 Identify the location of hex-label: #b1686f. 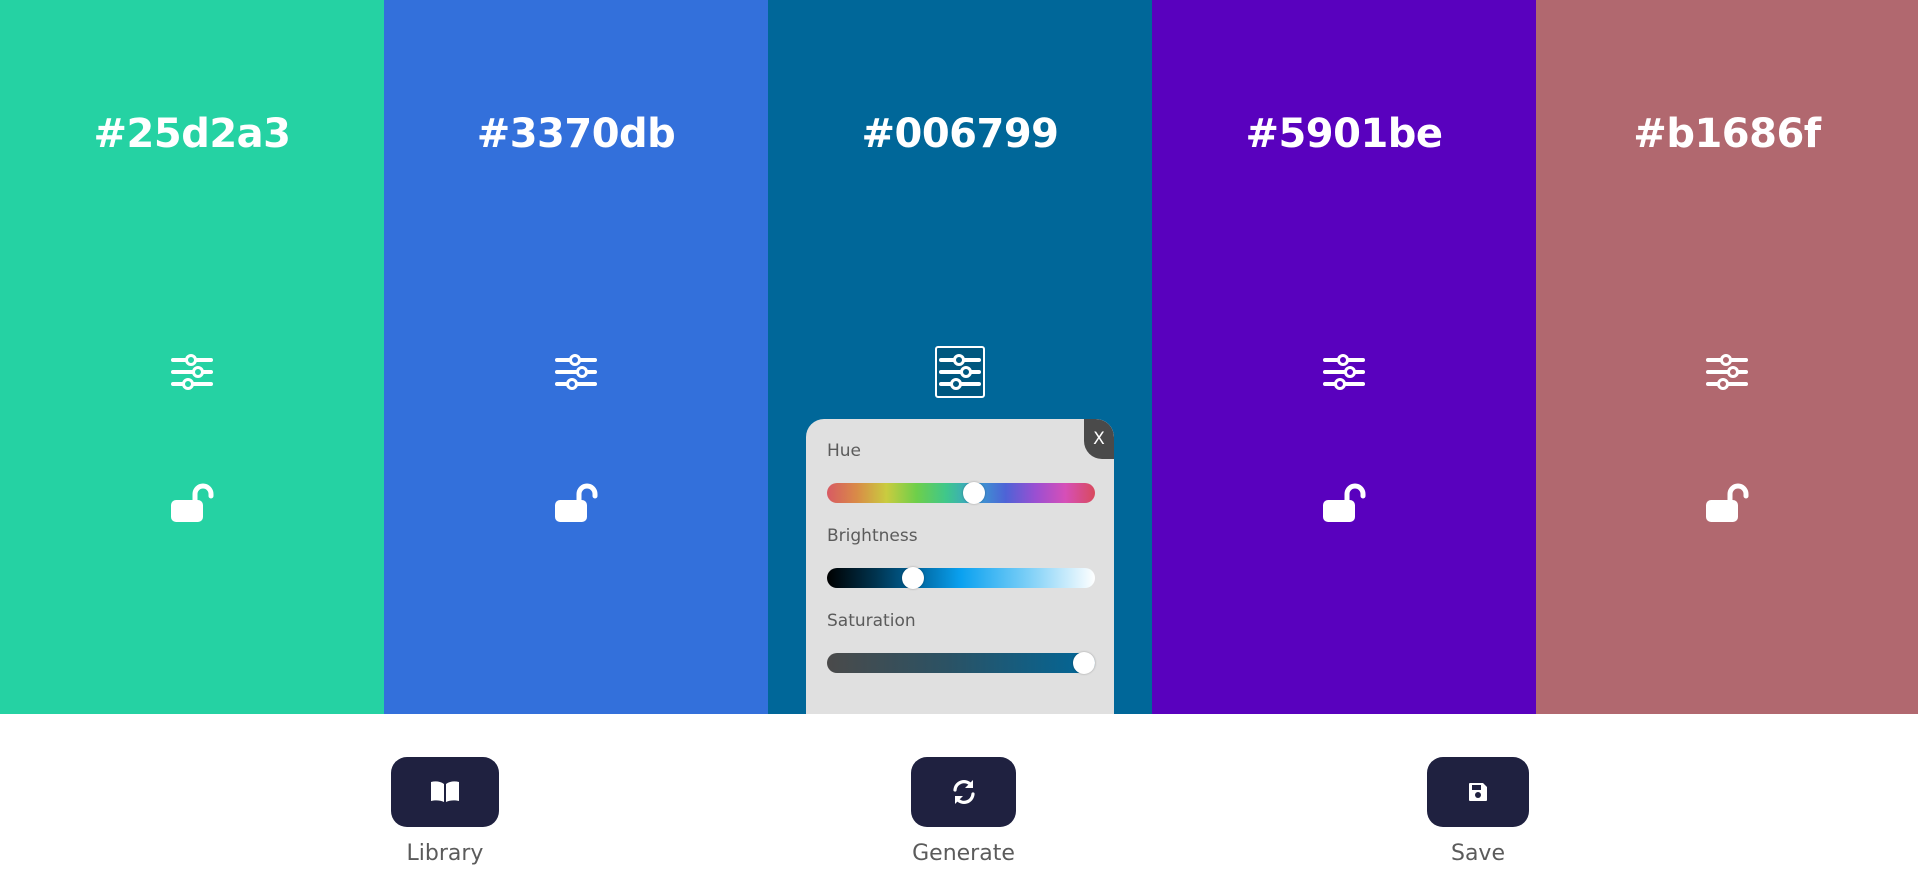
(1727, 134).